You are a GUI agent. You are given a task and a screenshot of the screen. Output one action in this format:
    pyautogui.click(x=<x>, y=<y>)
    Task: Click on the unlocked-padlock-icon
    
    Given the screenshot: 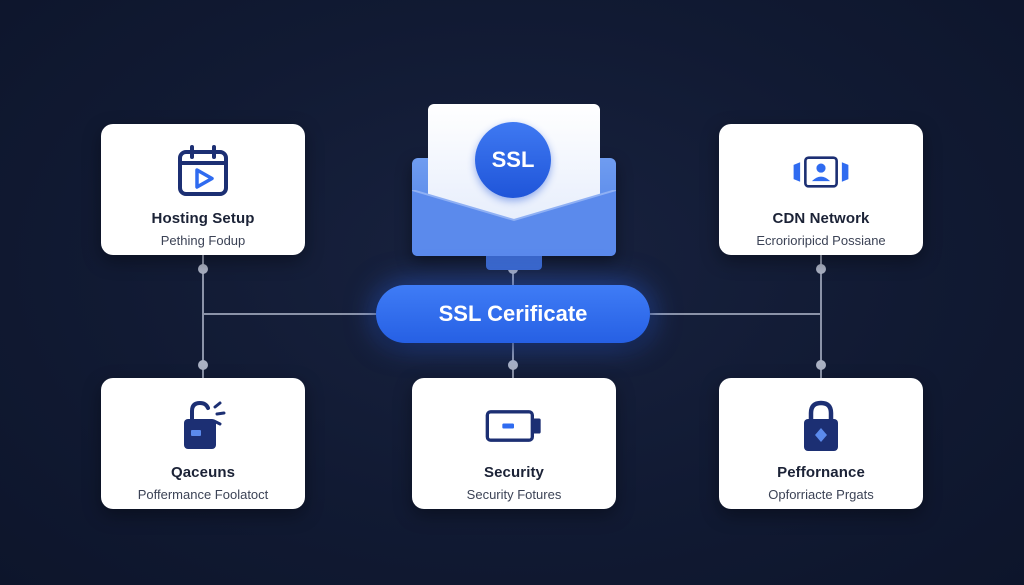 What is the action you would take?
    pyautogui.click(x=203, y=426)
    